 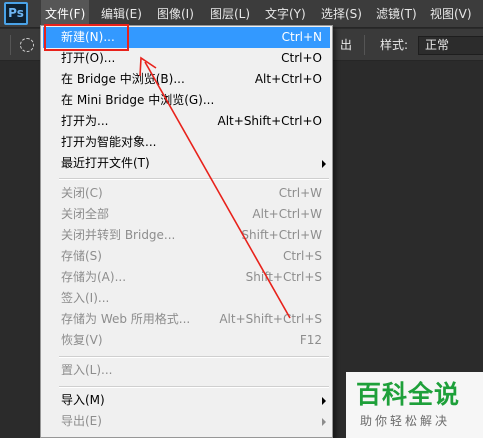 What do you see at coordinates (186, 256) in the screenshot?
I see `menu-item-save: 存储(S) Ctrl+S` at bounding box center [186, 256].